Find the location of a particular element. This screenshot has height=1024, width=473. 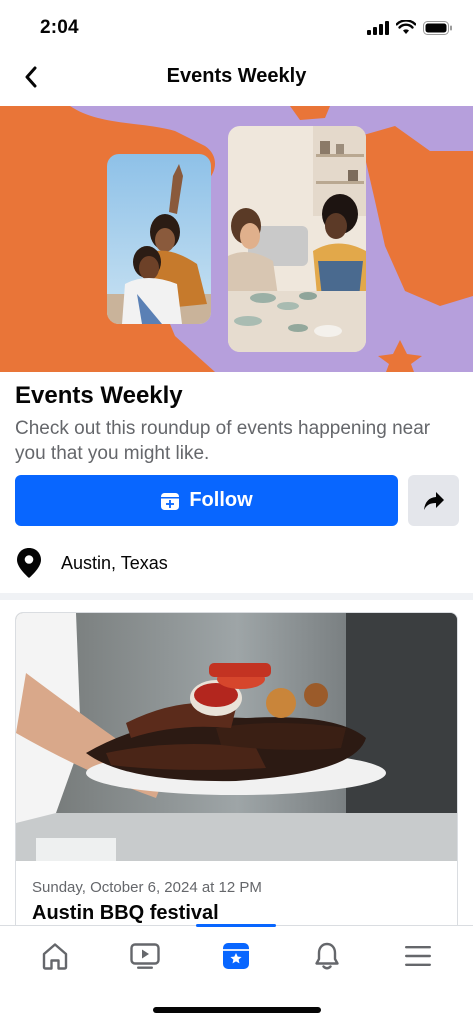

home-icon is located at coordinates (55, 956).